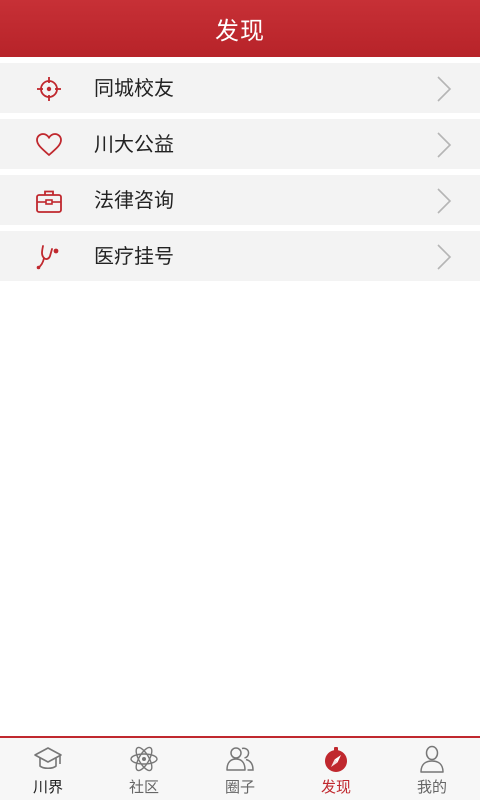  What do you see at coordinates (143, 787) in the screenshot?
I see `tab-label: 社区` at bounding box center [143, 787].